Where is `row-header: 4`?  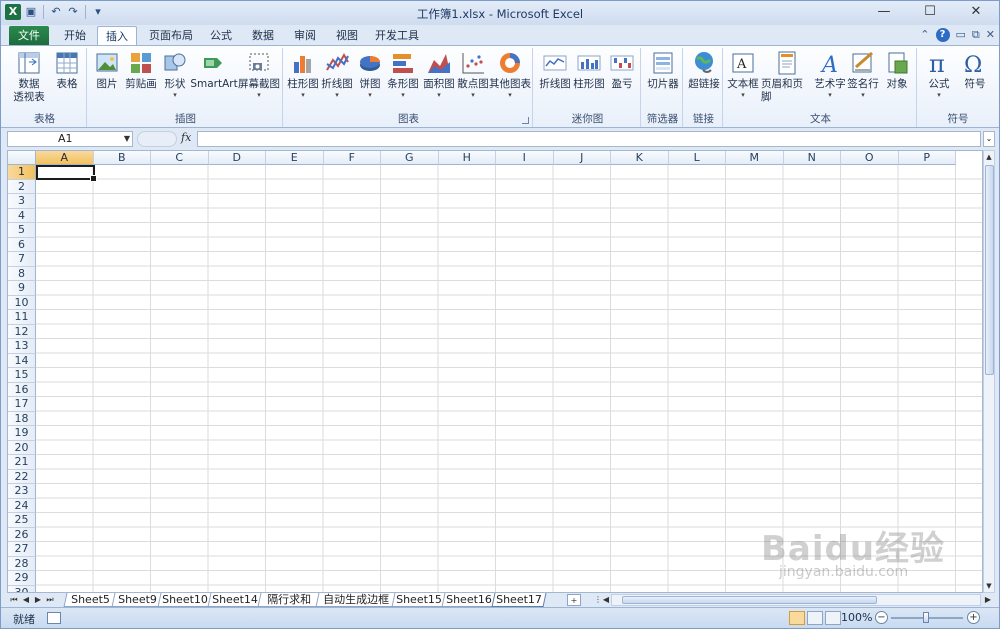
row-header: 4 is located at coordinates (22, 215).